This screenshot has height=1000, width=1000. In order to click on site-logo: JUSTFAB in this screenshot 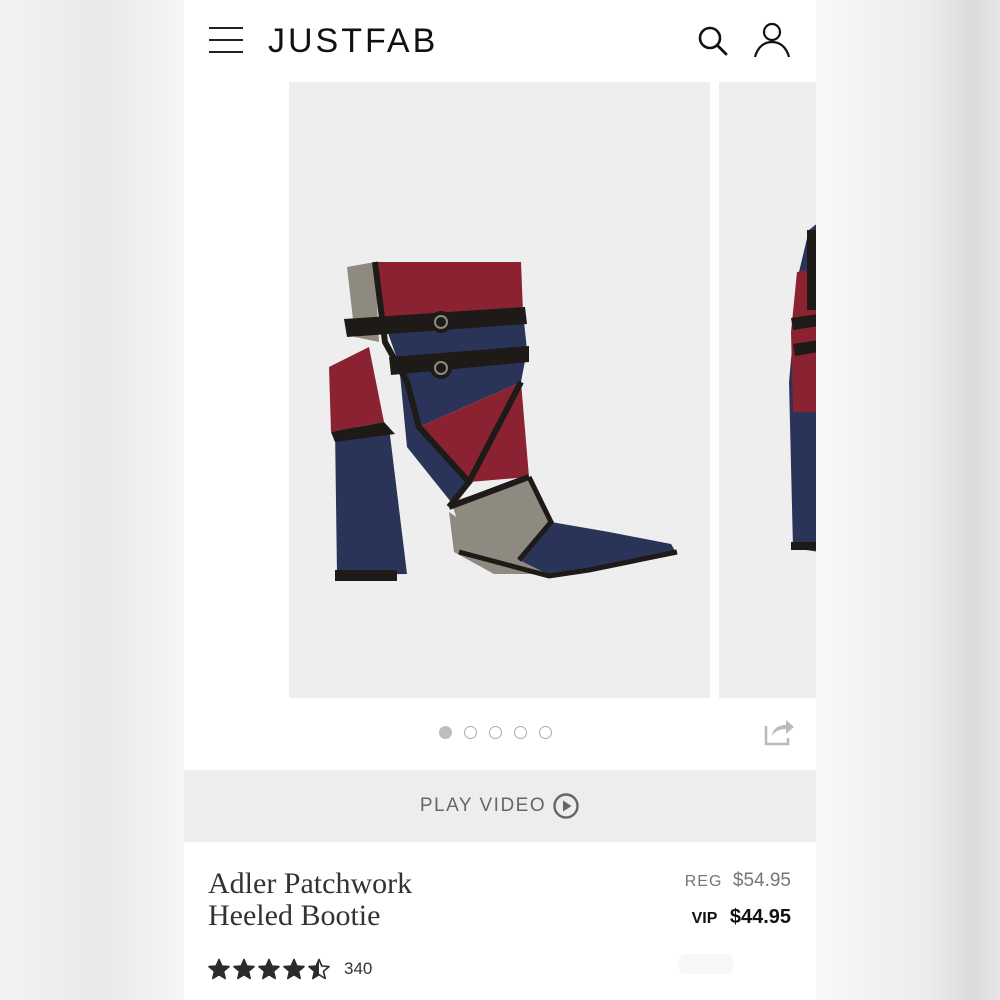, I will do `click(353, 41)`.